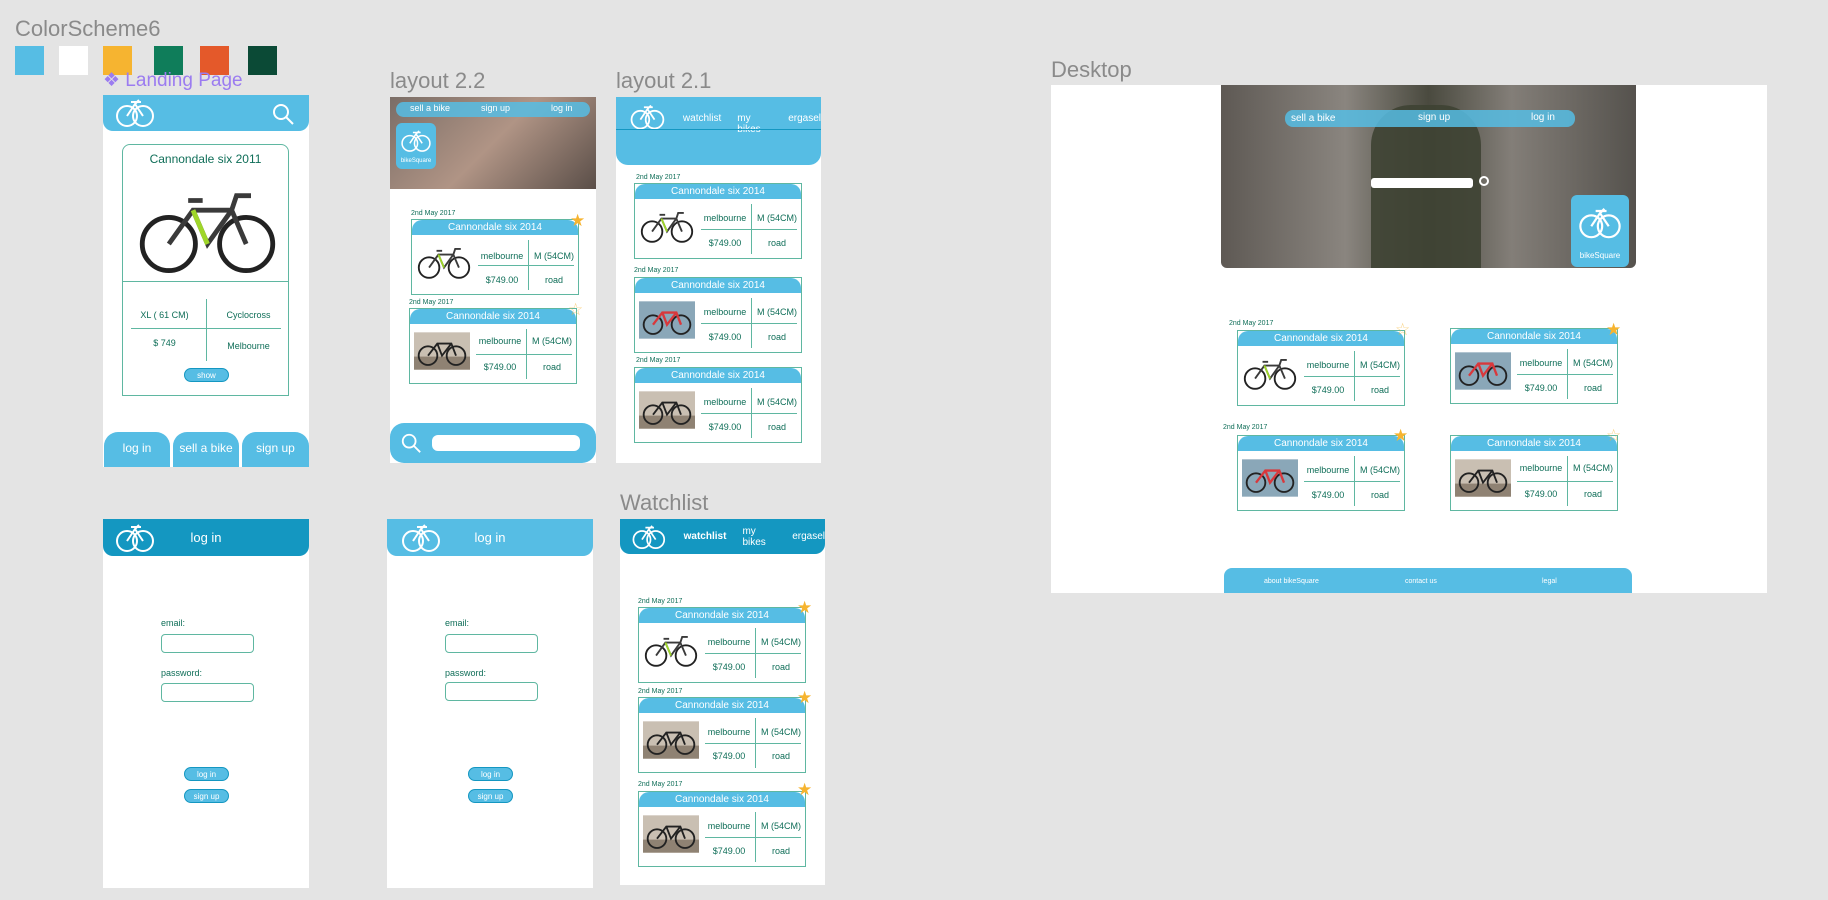  What do you see at coordinates (1549, 581) in the screenshot?
I see `footer-legal-link: legal` at bounding box center [1549, 581].